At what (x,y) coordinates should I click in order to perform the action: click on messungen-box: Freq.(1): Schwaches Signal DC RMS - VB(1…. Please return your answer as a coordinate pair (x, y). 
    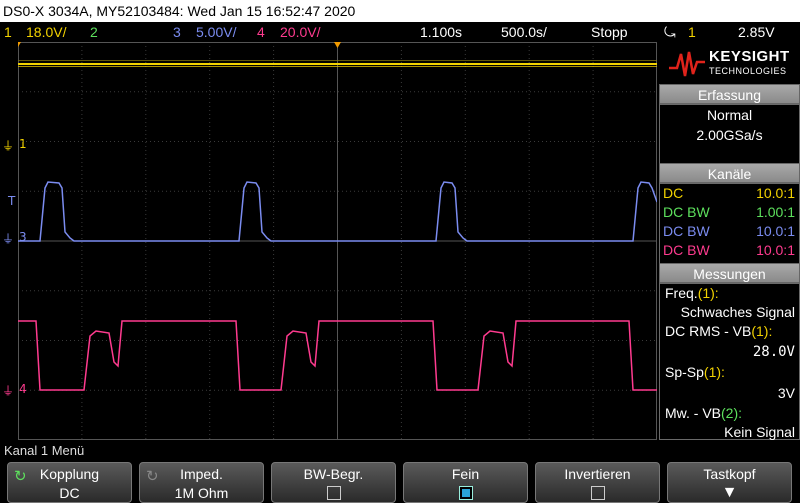
    Looking at the image, I should click on (729, 361).